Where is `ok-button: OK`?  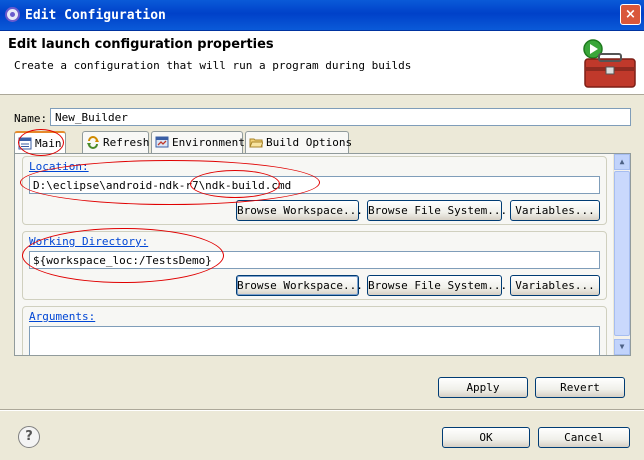 ok-button: OK is located at coordinates (486, 437).